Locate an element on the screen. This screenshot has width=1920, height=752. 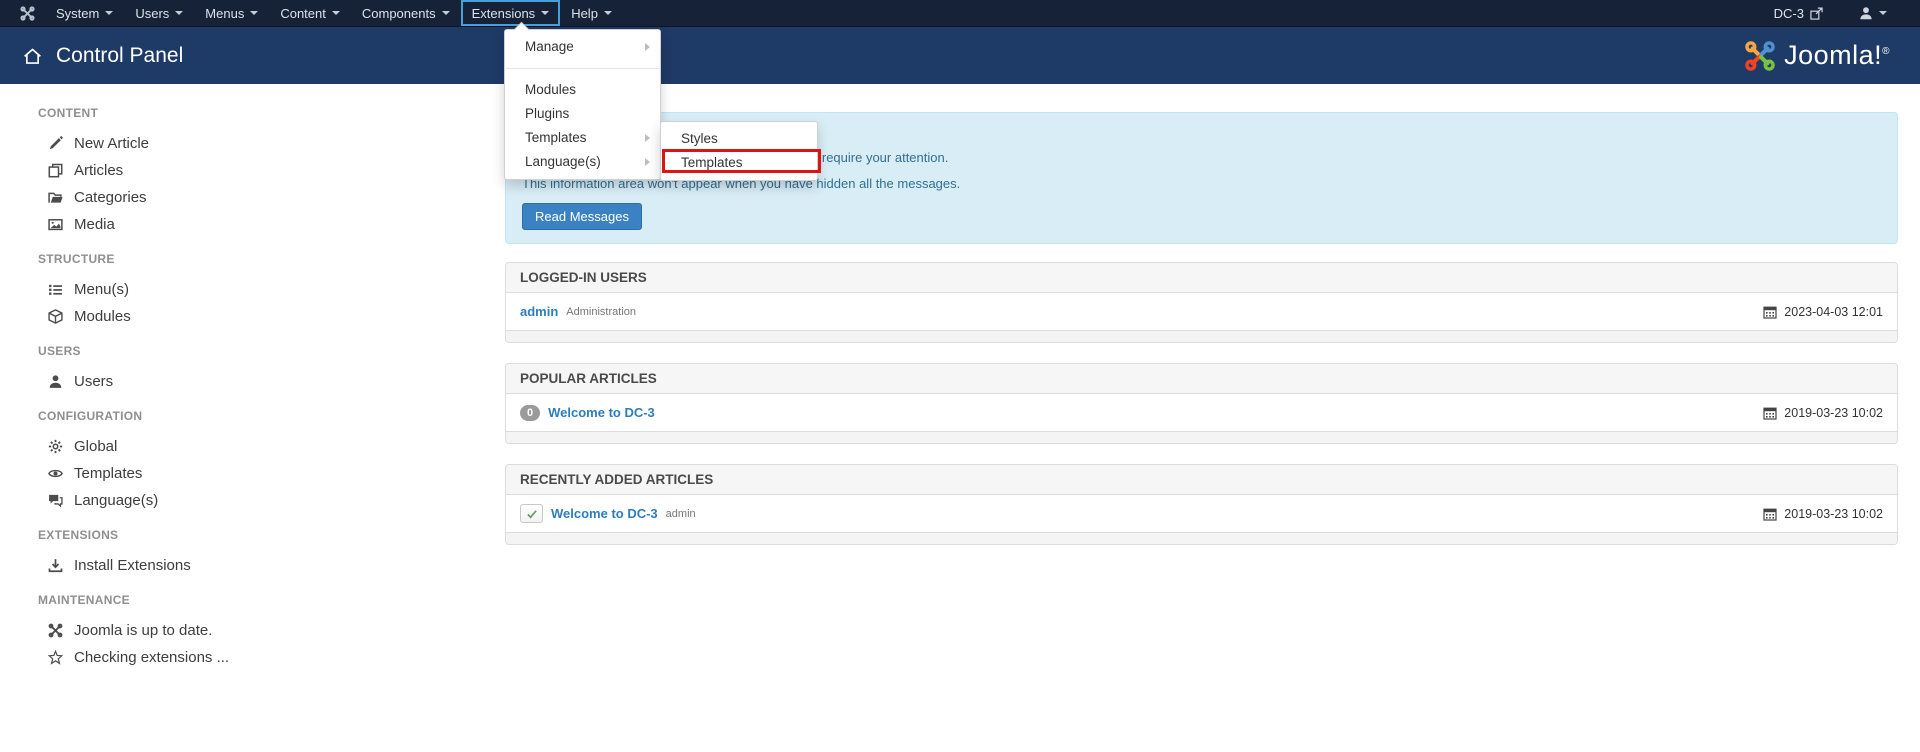
dropdown-item-label: Language(s) is located at coordinates (563, 161).